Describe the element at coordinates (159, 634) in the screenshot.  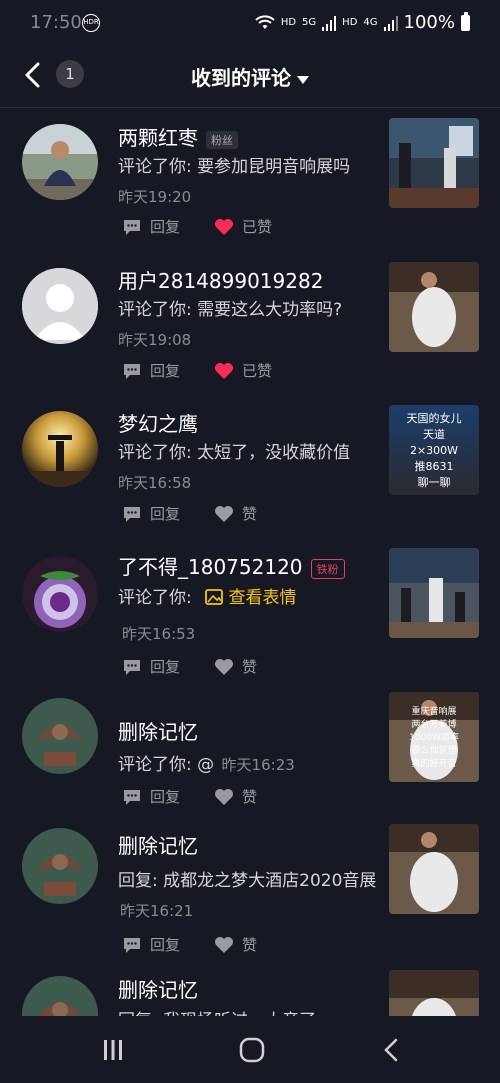
I see `comment-time: 昨天16:53` at that location.